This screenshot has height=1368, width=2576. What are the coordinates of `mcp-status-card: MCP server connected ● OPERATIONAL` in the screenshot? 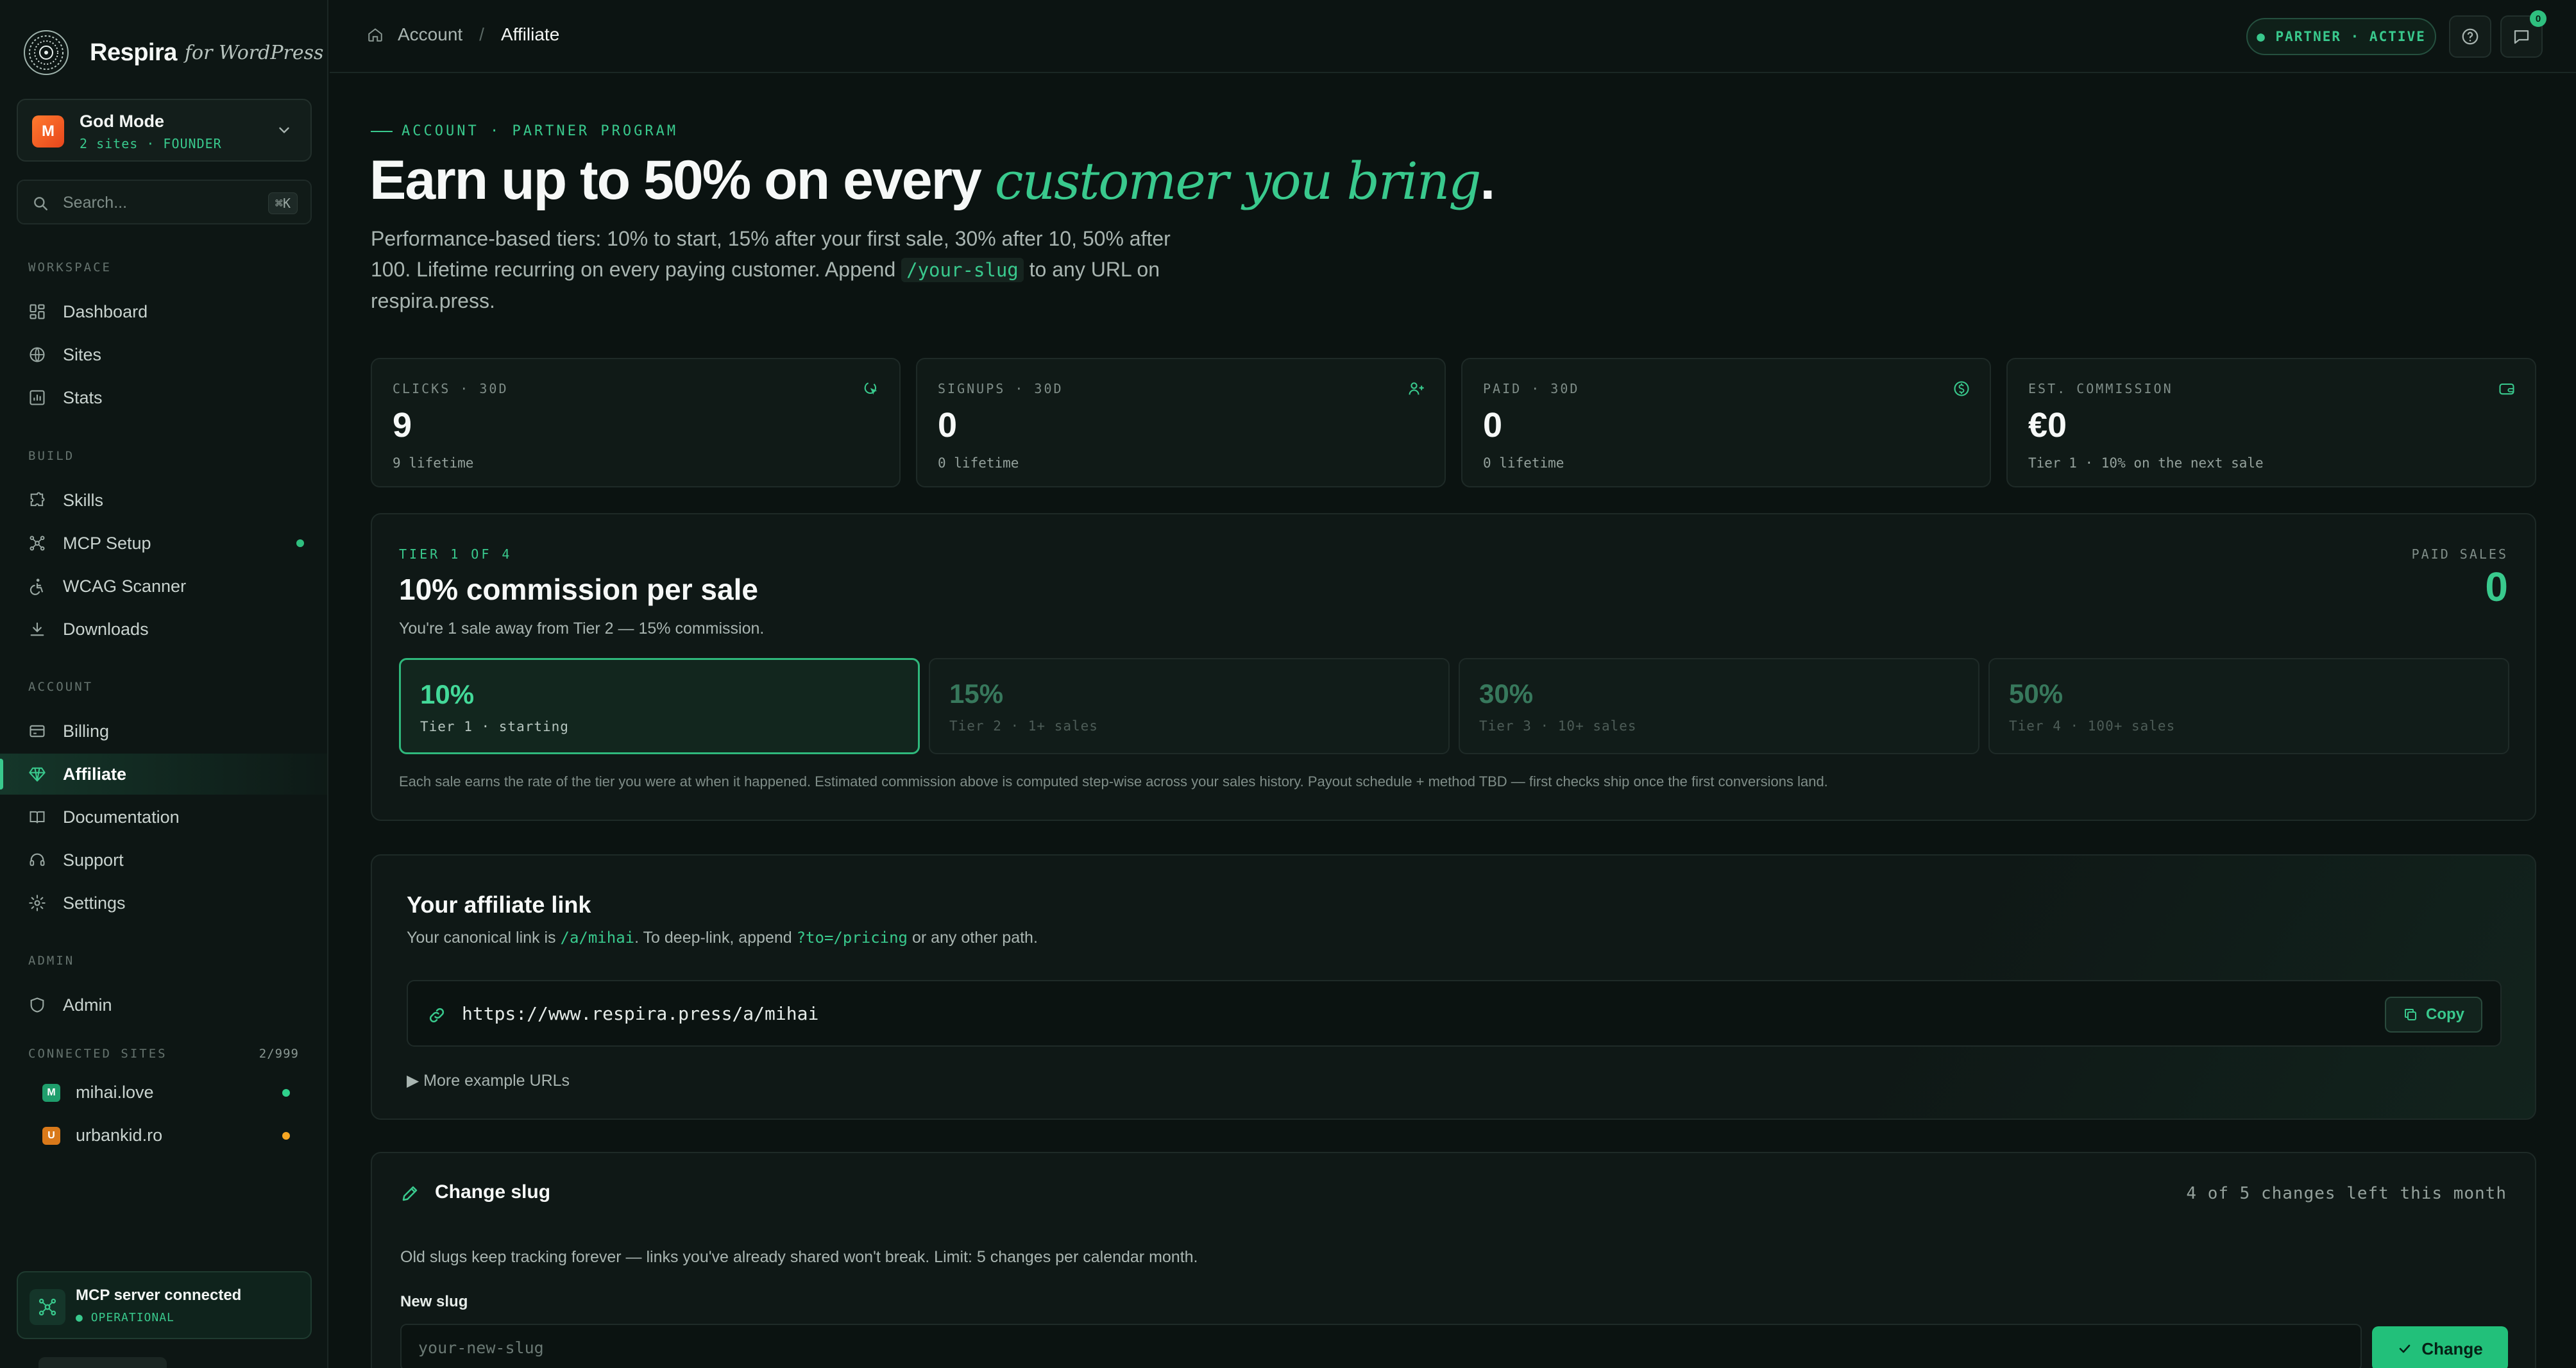 It's located at (164, 1305).